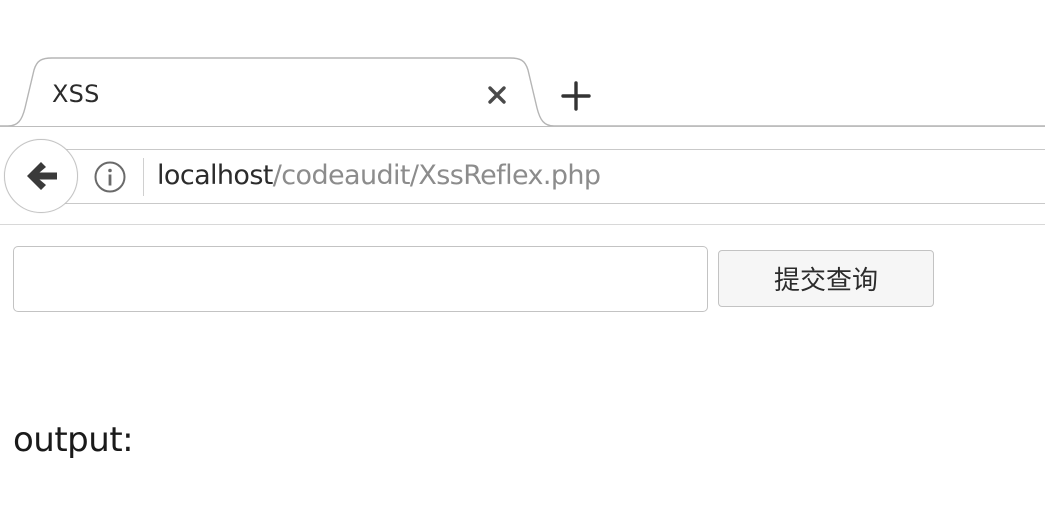 This screenshot has height=507, width=1045. I want to click on active-tab, so click(522, 92).